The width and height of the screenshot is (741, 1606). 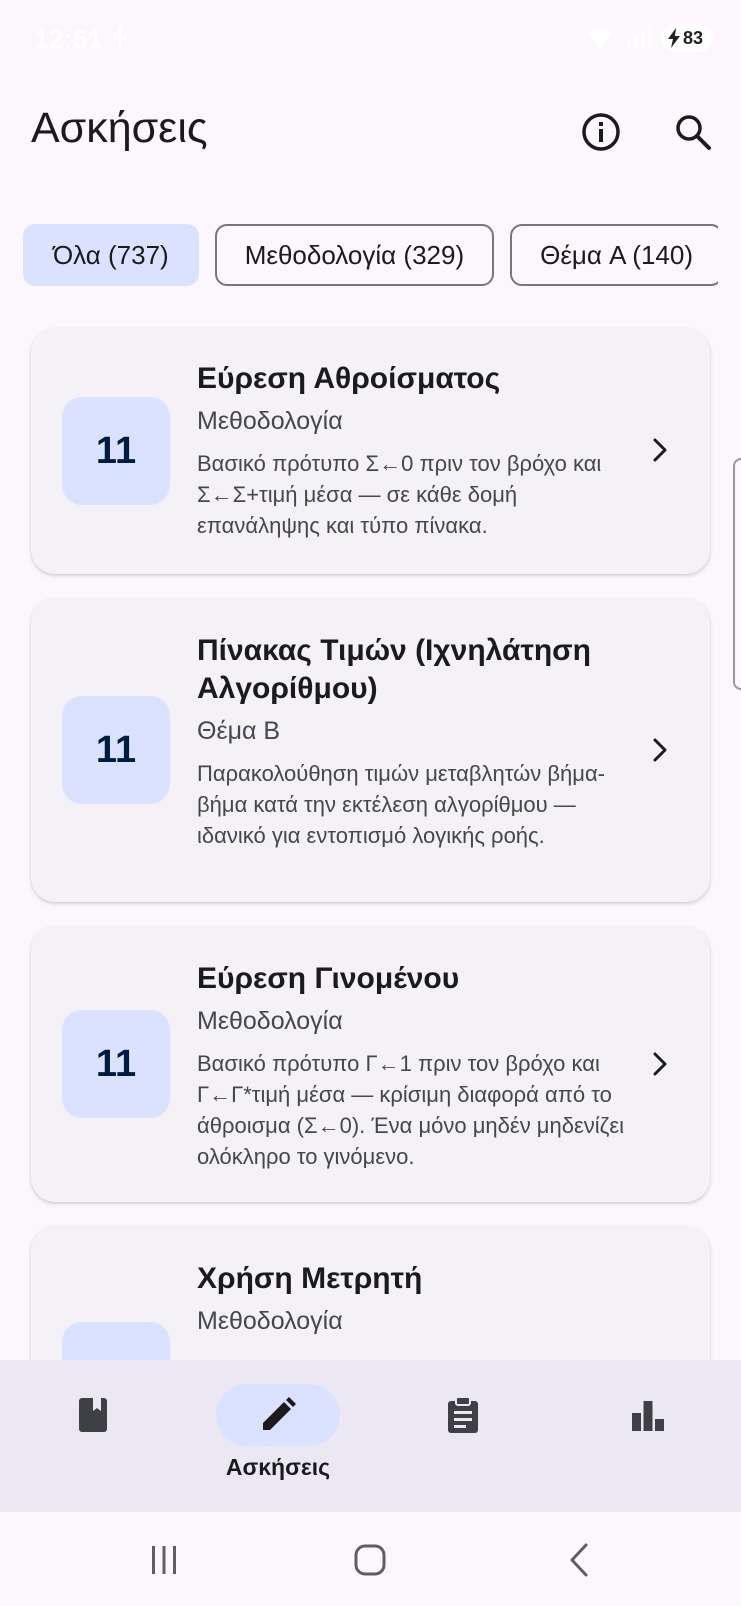 What do you see at coordinates (394, 669) in the screenshot?
I see `exercise-title: Πίνακας Τιμών (Ιχνηλάτηση Αλγορίθμου)` at bounding box center [394, 669].